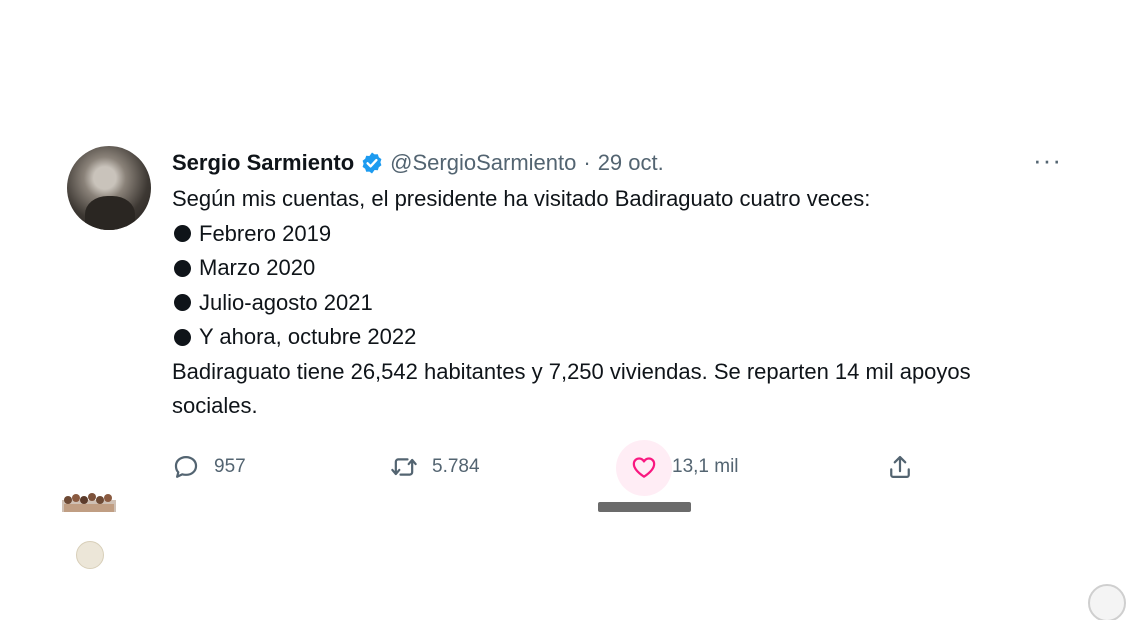 The width and height of the screenshot is (1127, 620). I want to click on overlay-bar, so click(644, 507).